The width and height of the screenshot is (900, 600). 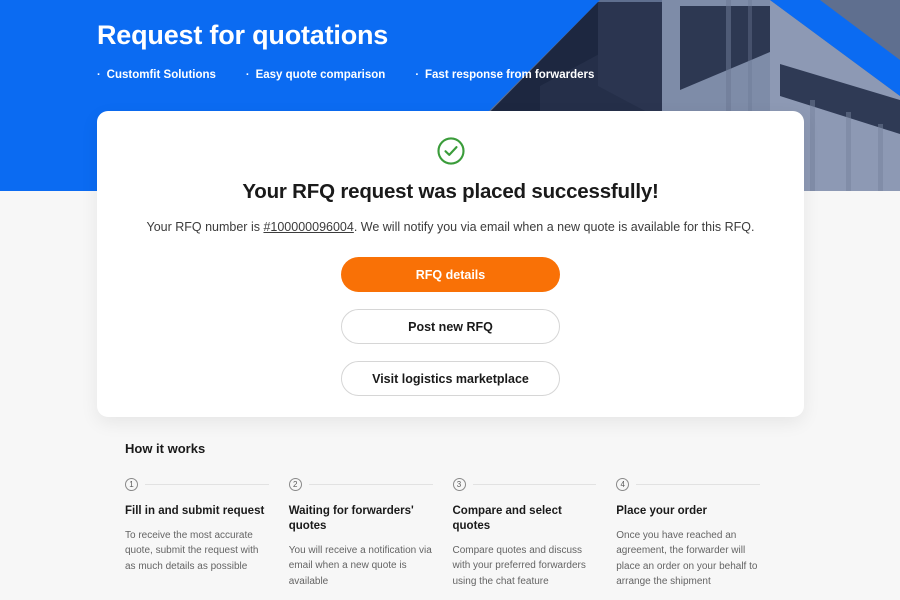 What do you see at coordinates (351, 518) in the screenshot?
I see `step-name: Waiting for forwarders' quotes` at bounding box center [351, 518].